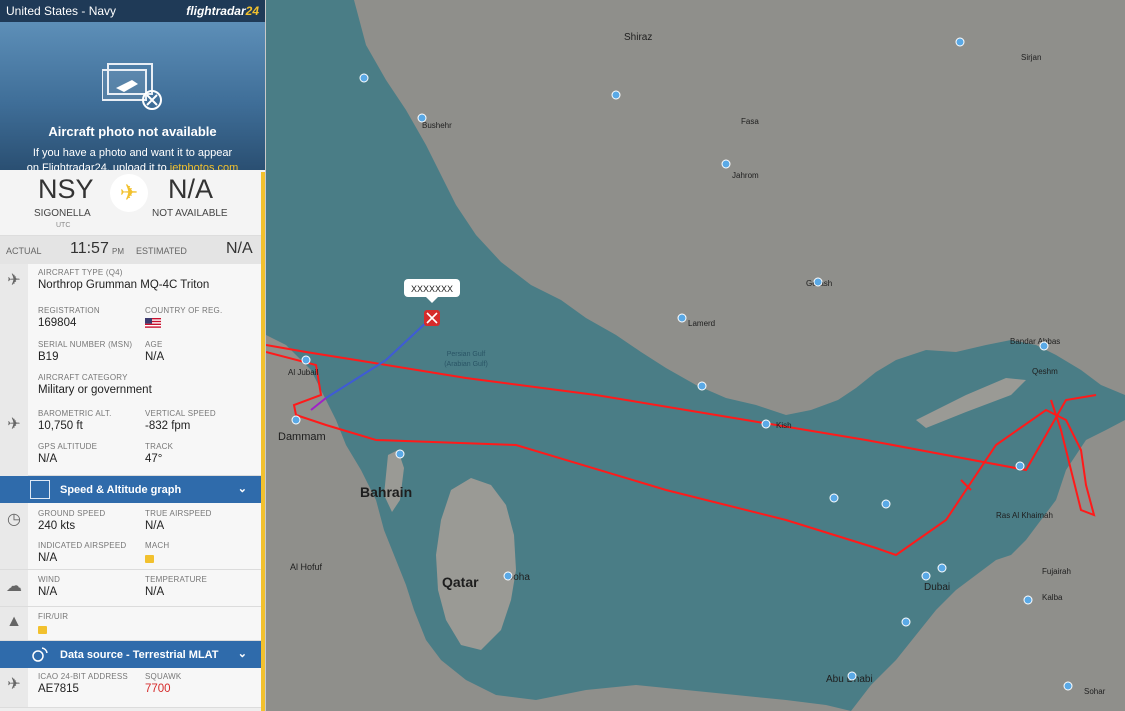 The width and height of the screenshot is (1125, 711). Describe the element at coordinates (1031, 57) in the screenshot. I see `label-sirjan: Sirjan` at that location.